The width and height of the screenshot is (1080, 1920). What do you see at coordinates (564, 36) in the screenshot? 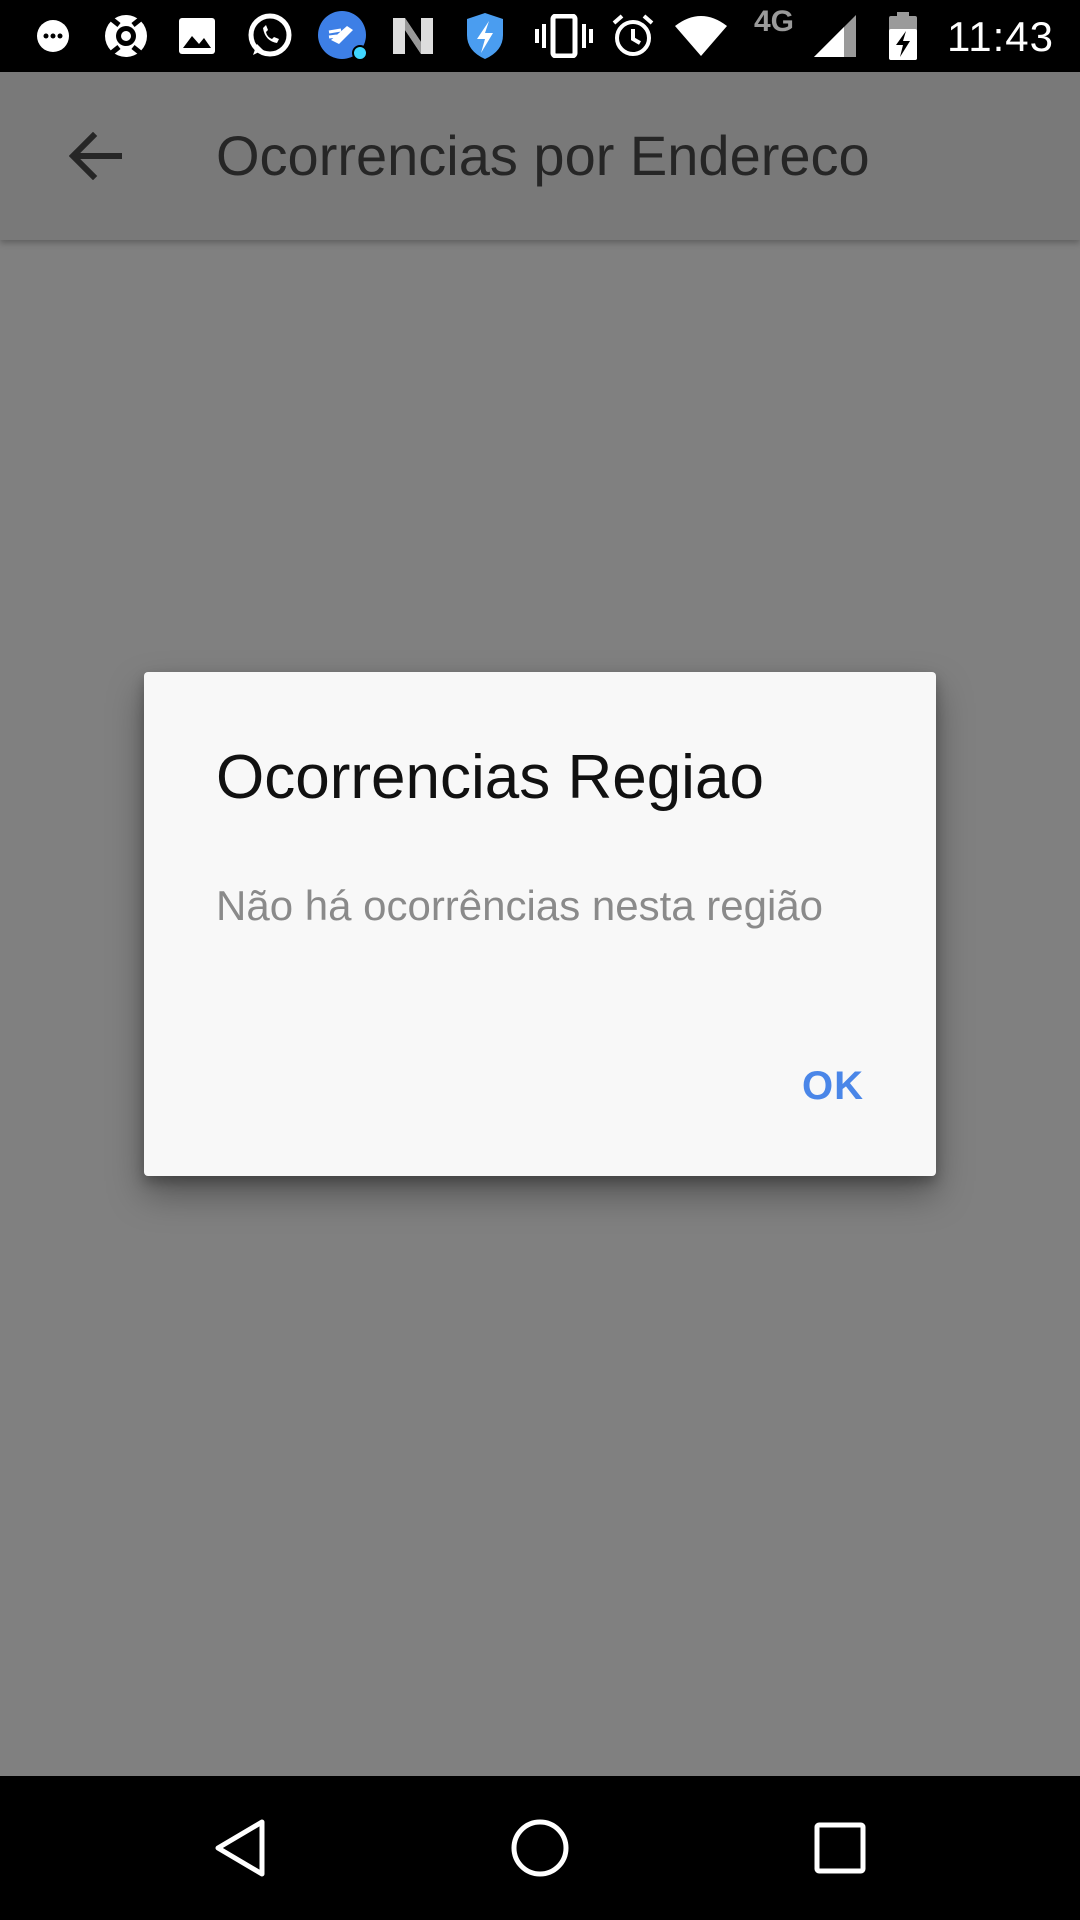
I see `vibrate-icon` at bounding box center [564, 36].